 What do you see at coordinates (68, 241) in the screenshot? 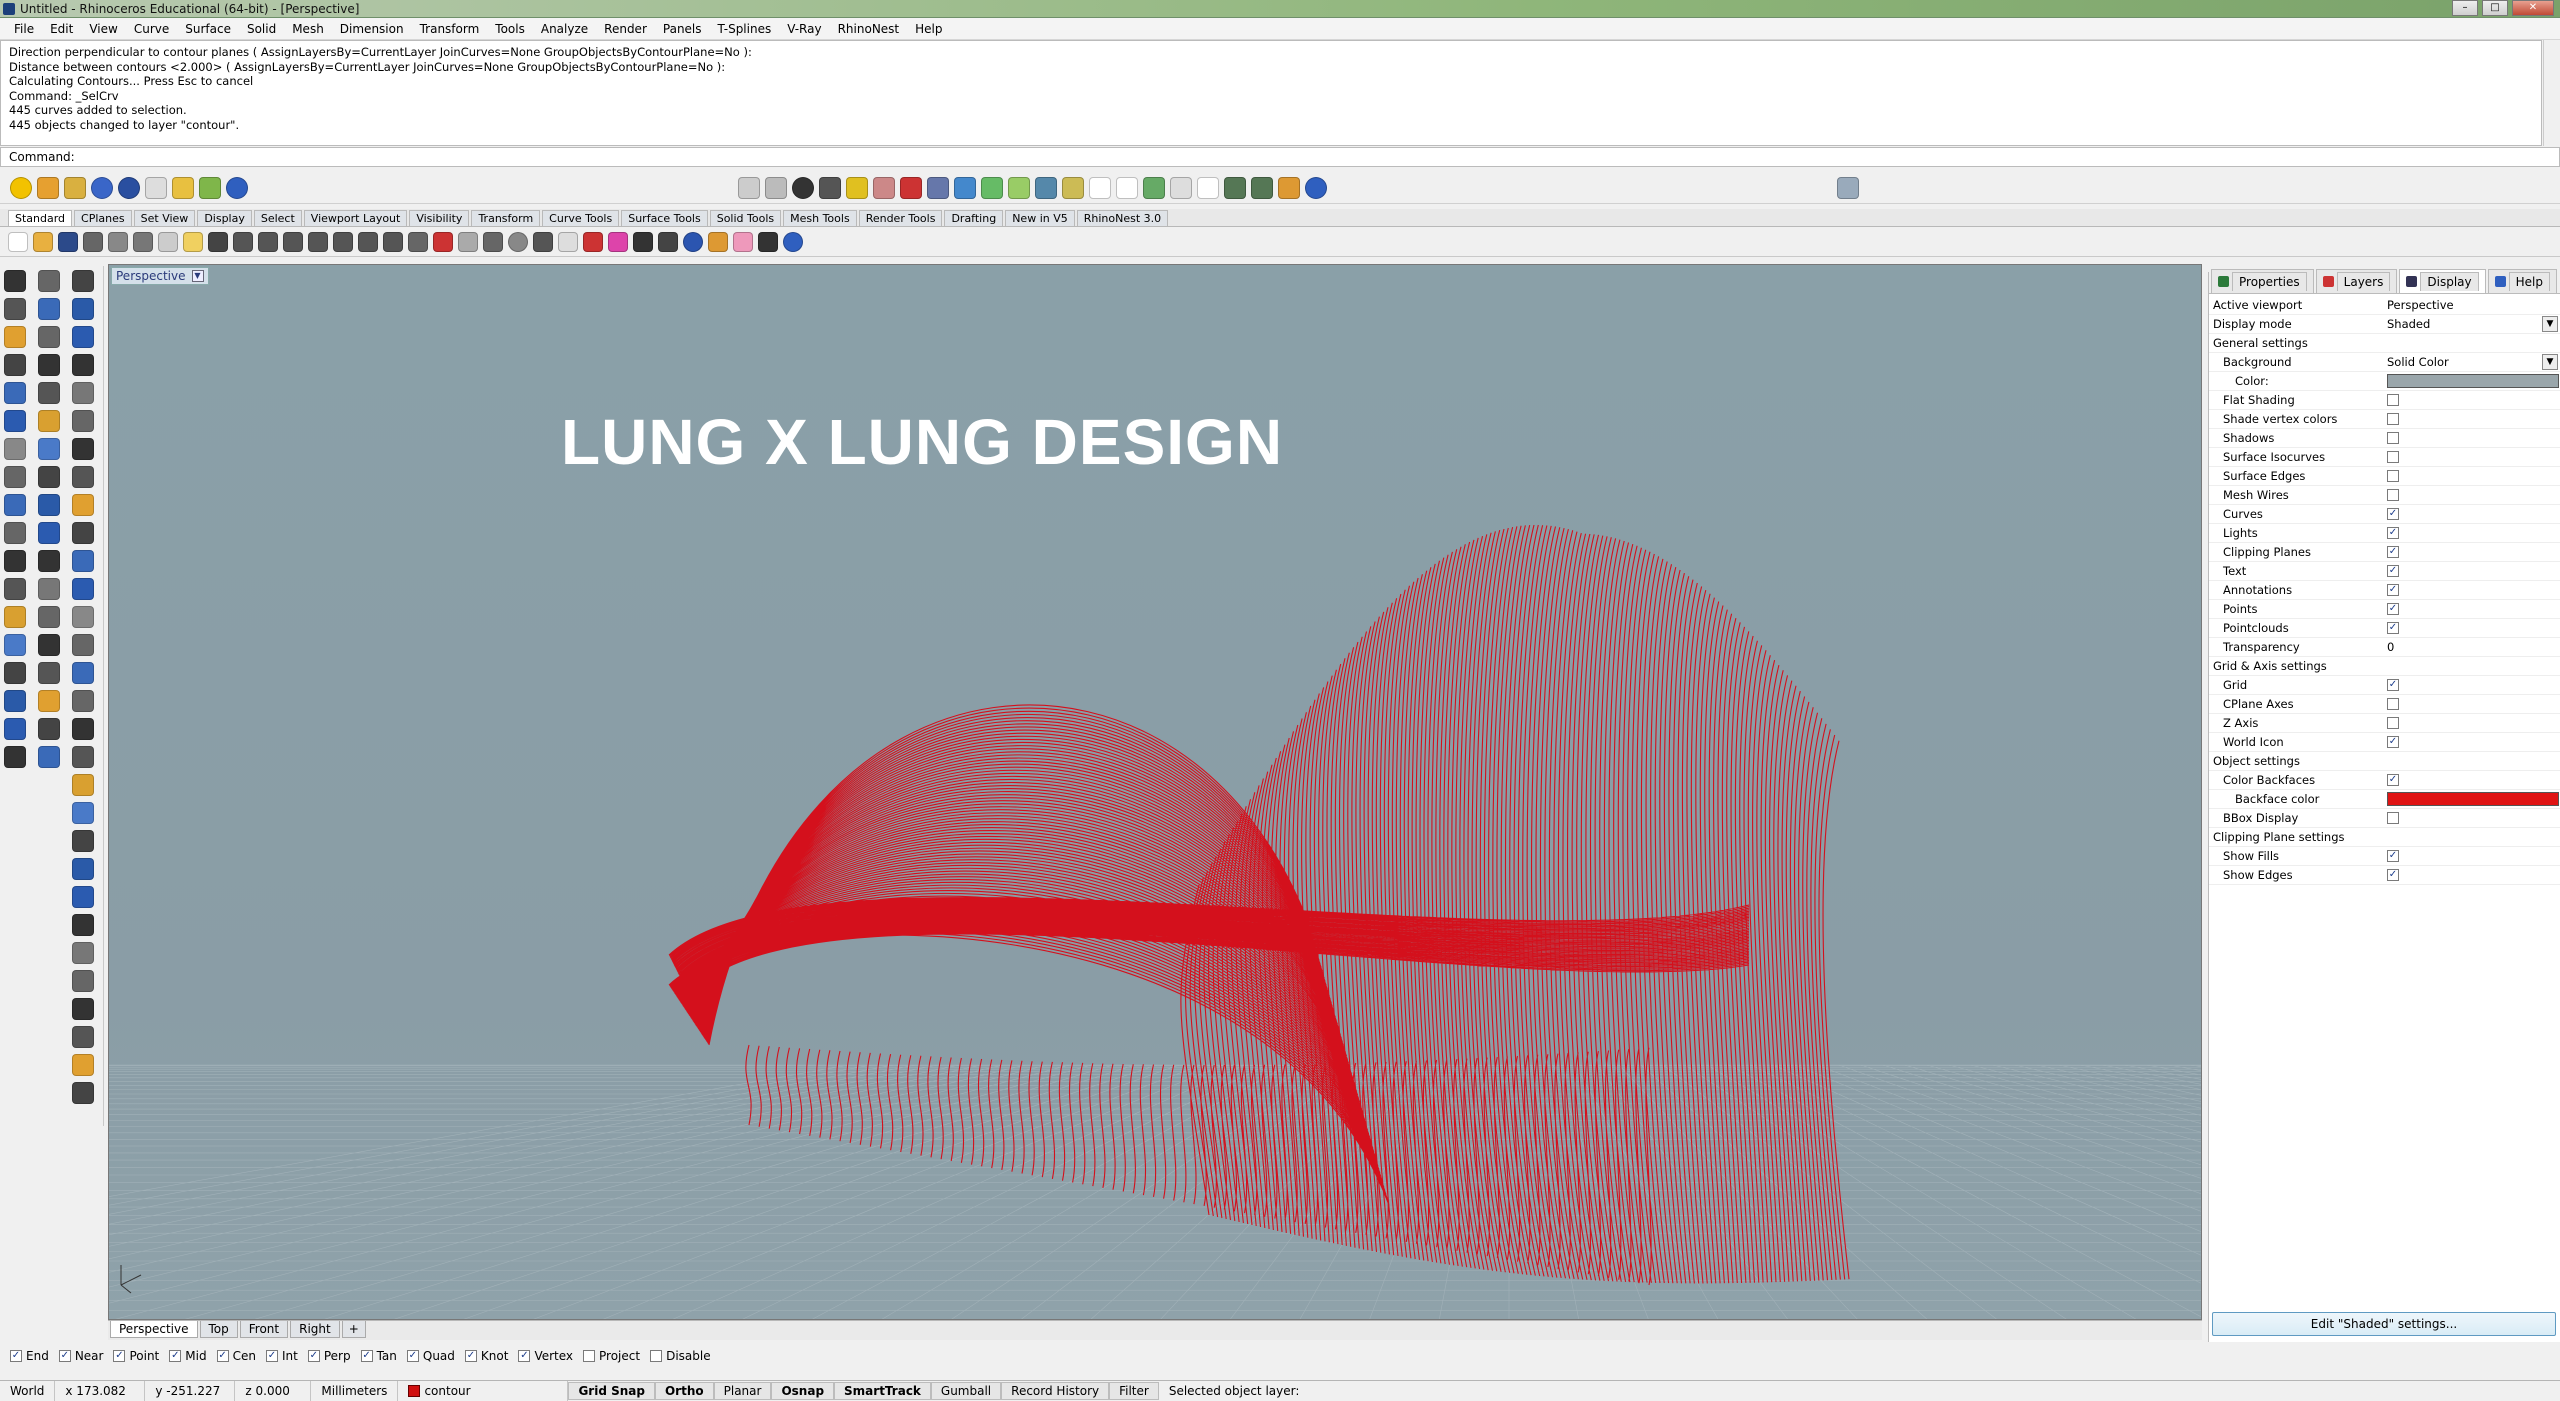
I see `save-icon` at bounding box center [68, 241].